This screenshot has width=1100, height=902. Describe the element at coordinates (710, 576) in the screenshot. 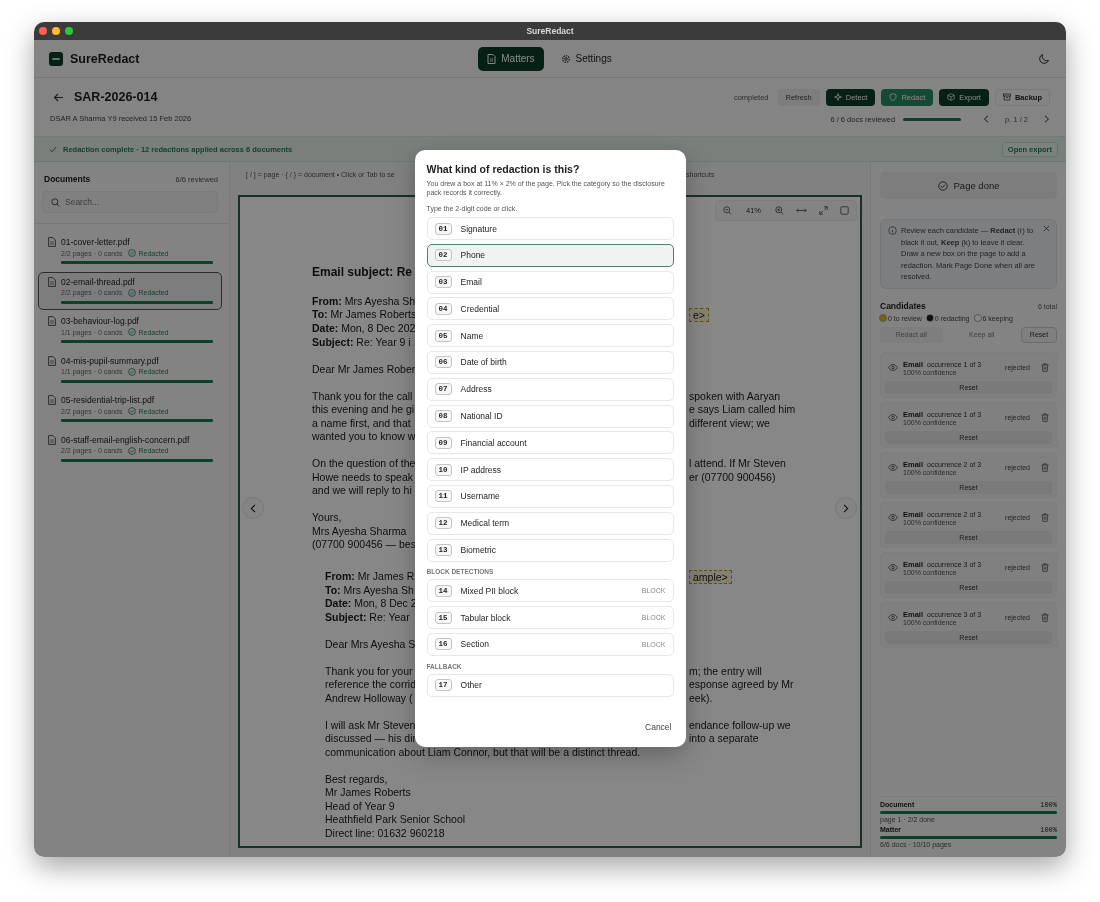

I see `redaction-candidate-box: ample>` at that location.